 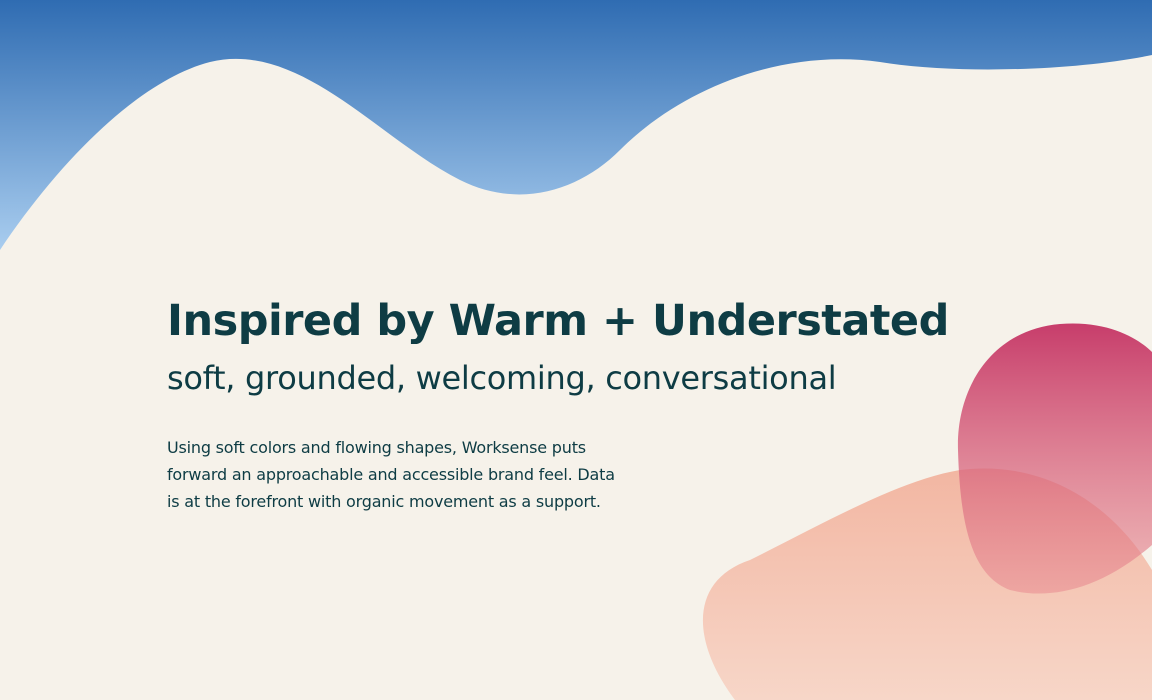 I want to click on magenta-blob-shape, so click(x=1054, y=458).